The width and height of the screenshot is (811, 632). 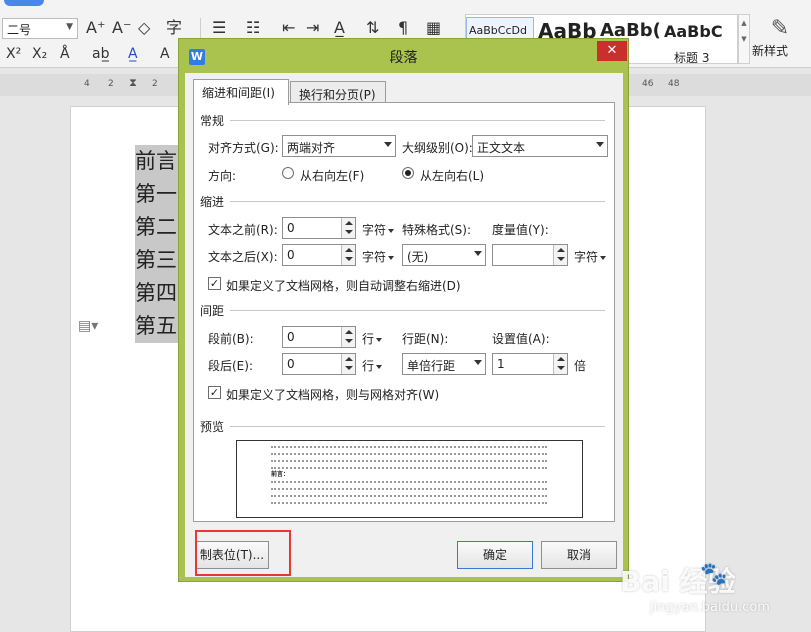 What do you see at coordinates (530, 364) in the screenshot?
I see `setting-value-input: 1` at bounding box center [530, 364].